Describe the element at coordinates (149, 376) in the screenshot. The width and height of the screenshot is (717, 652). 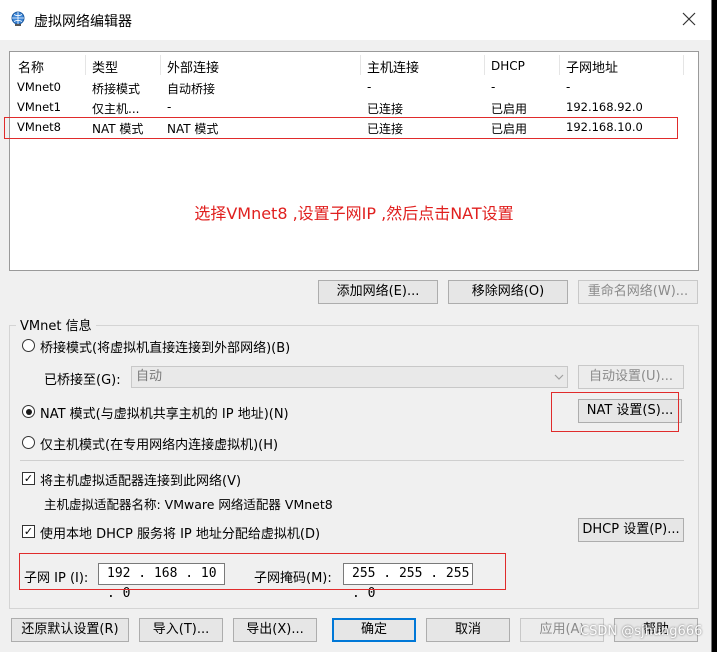
I see `bridged-to-value: 自动` at that location.